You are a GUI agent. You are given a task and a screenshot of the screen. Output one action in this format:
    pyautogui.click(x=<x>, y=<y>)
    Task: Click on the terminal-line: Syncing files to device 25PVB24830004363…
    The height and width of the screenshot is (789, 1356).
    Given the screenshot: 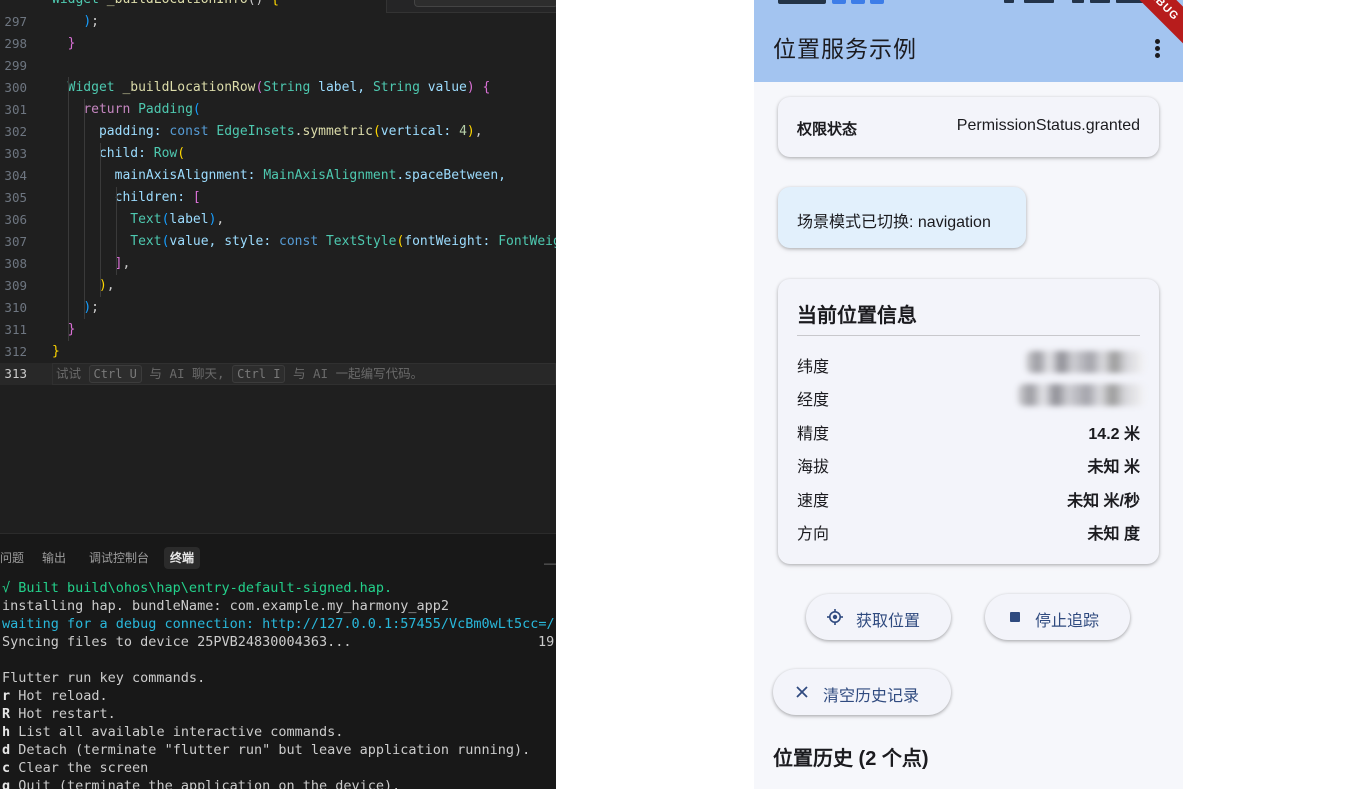 What is the action you would take?
    pyautogui.click(x=279, y=642)
    